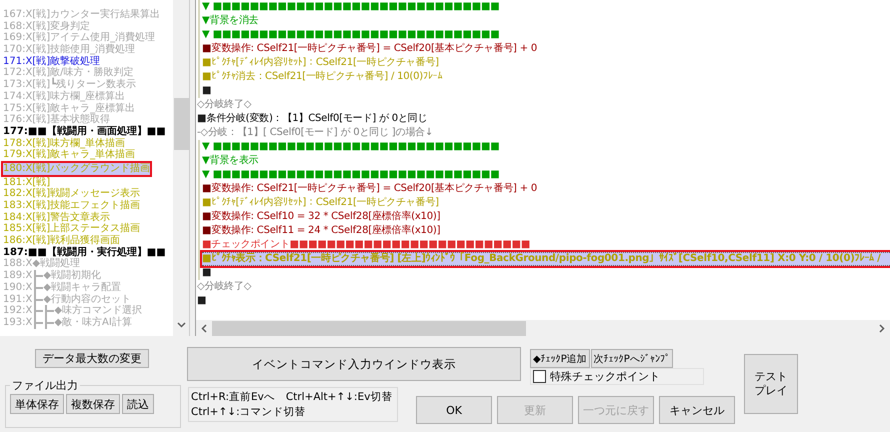  What do you see at coordinates (697, 410) in the screenshot?
I see `dialog-button: キャンセル` at bounding box center [697, 410].